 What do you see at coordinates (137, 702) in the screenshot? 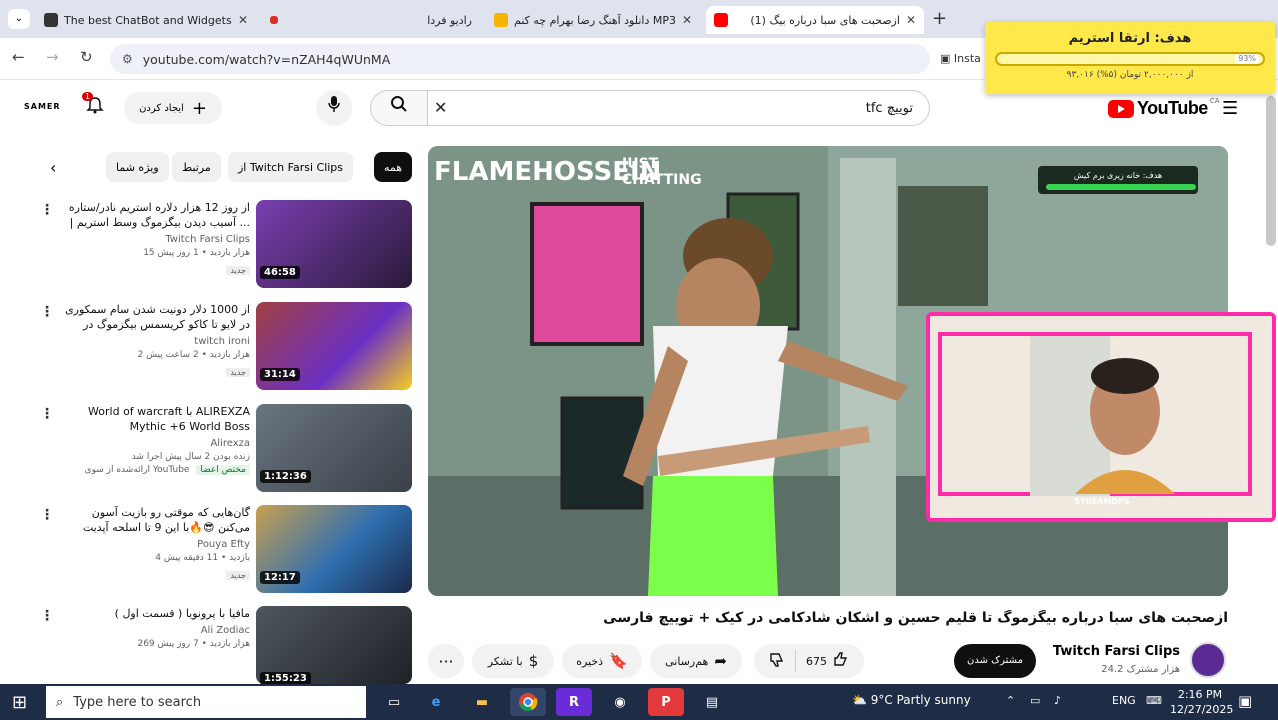
I see `taskbar-search-placeholder: Type here to search` at bounding box center [137, 702].